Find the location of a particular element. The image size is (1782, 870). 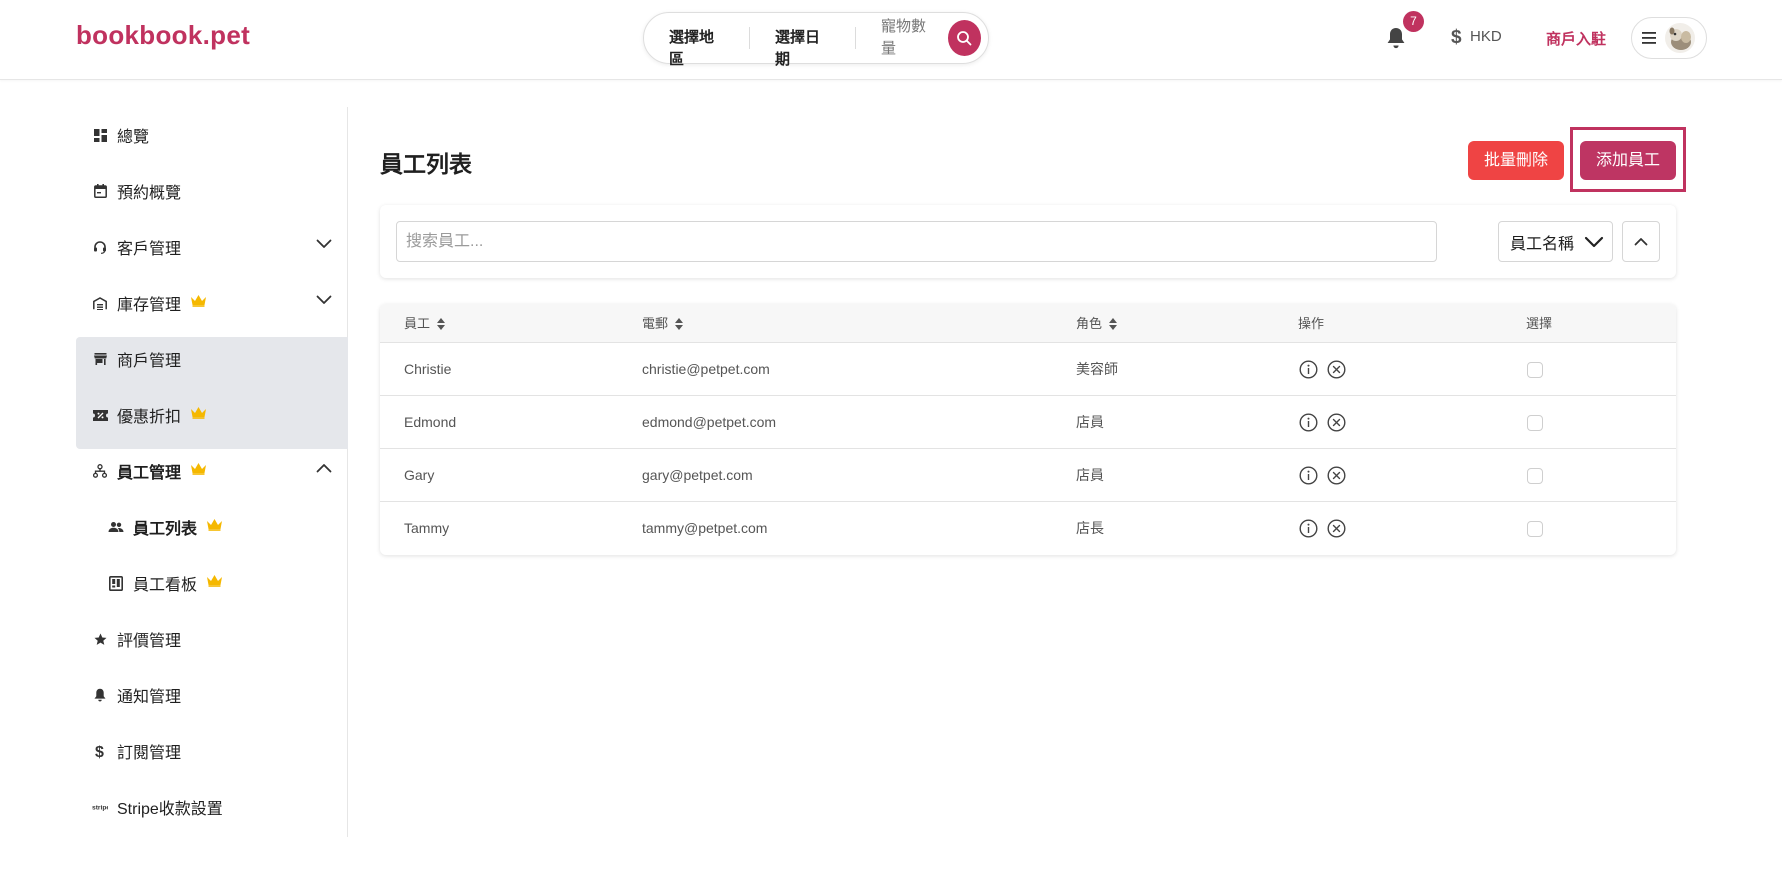

sidebar-item-subscription: $ 訂閱管理 is located at coordinates (212, 751).